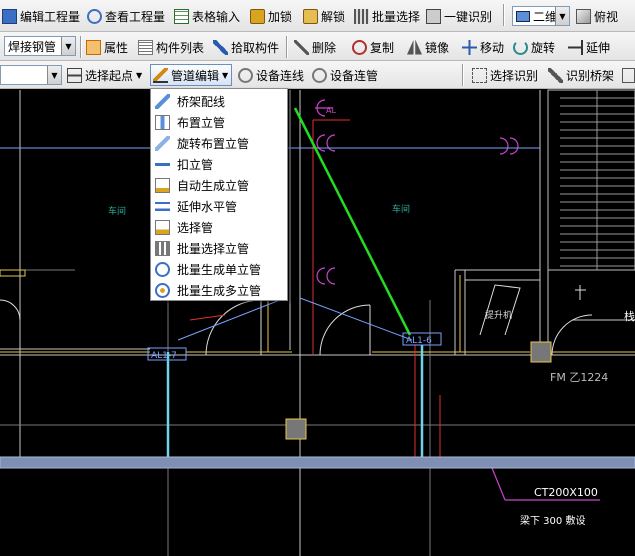  I want to click on top-view-icon, so click(583, 16).